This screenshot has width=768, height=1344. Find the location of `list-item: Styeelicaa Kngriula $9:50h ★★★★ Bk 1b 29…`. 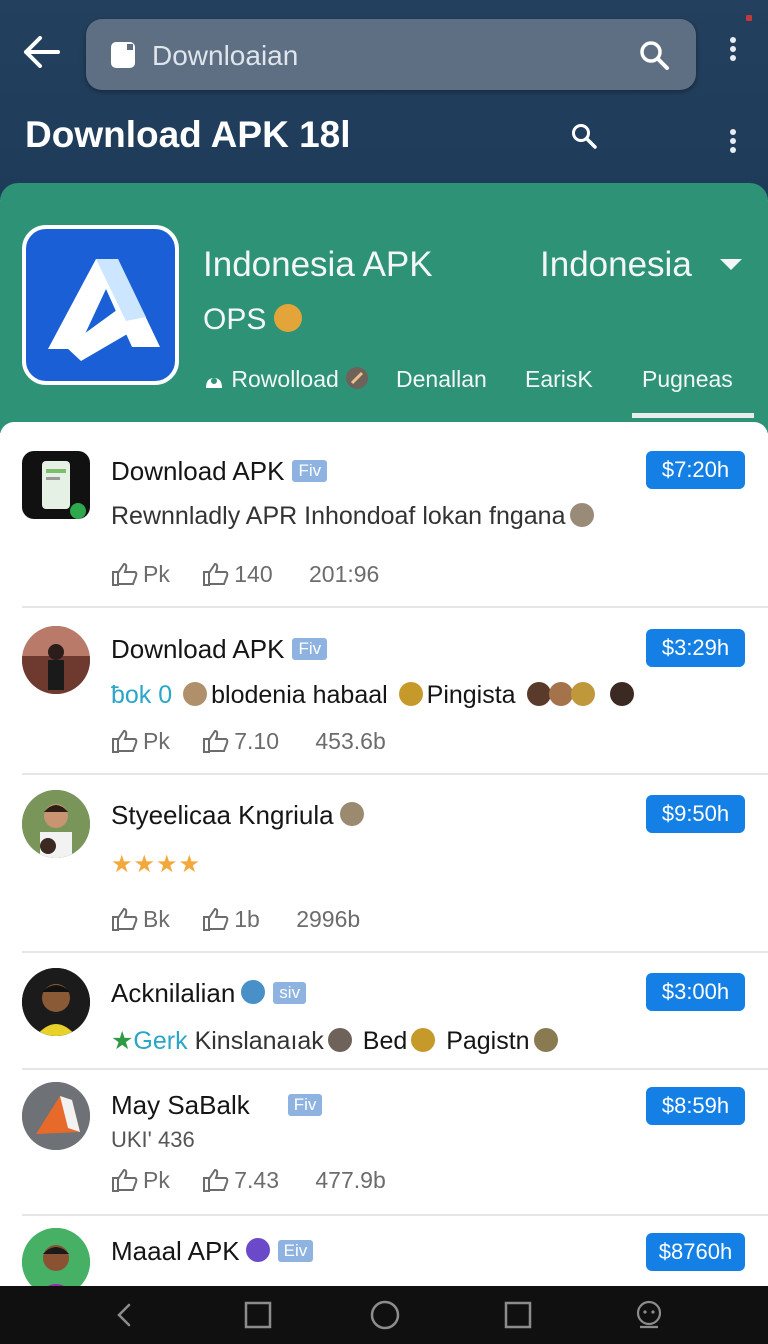

list-item: Styeelicaa Kngriula $9:50h ★★★★ Bk 1b 29… is located at coordinates (384, 863).